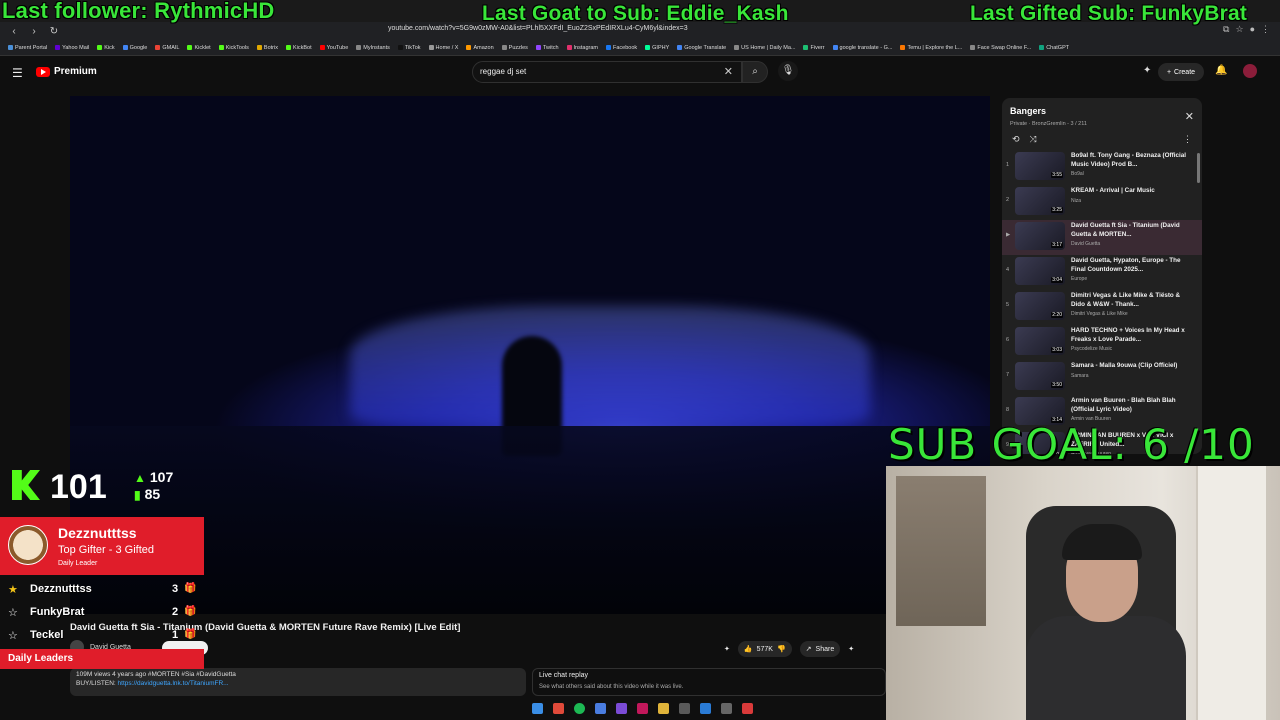 The image size is (1280, 720). I want to click on bookmark-item: Fiverr, so click(814, 47).